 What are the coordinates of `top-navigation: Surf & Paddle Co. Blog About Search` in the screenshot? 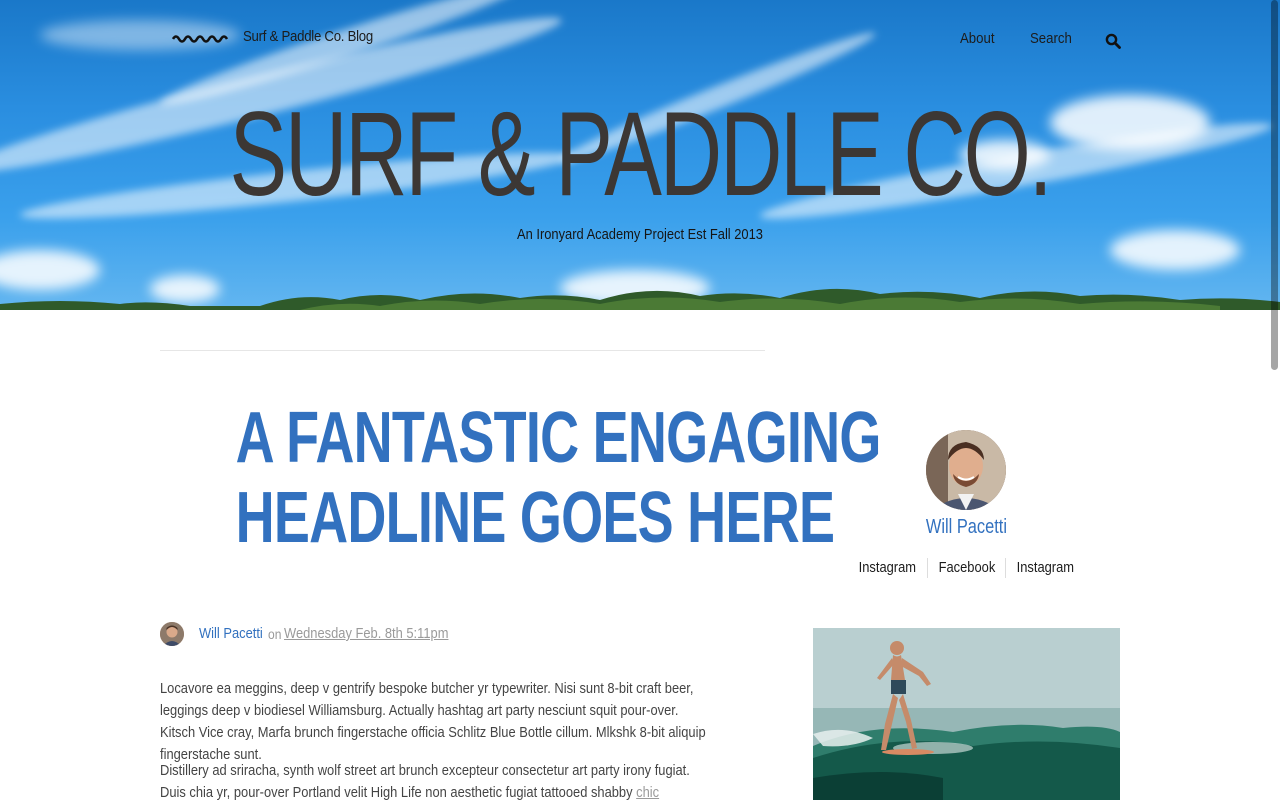 It's located at (640, 40).